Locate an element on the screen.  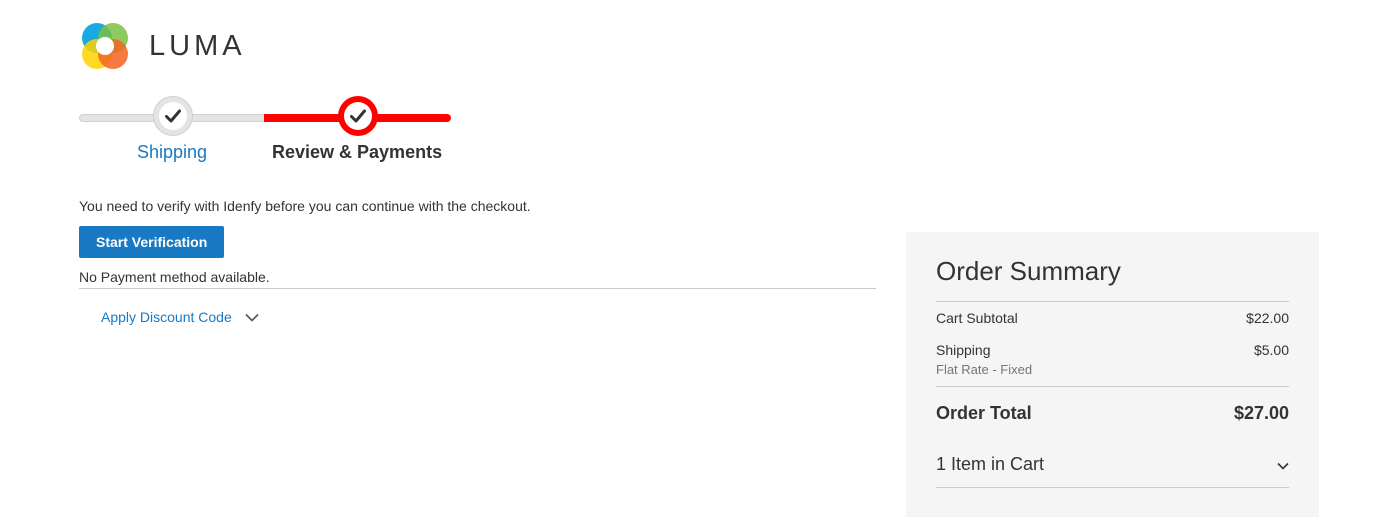
shipping-label: Shipping is located at coordinates (963, 350).